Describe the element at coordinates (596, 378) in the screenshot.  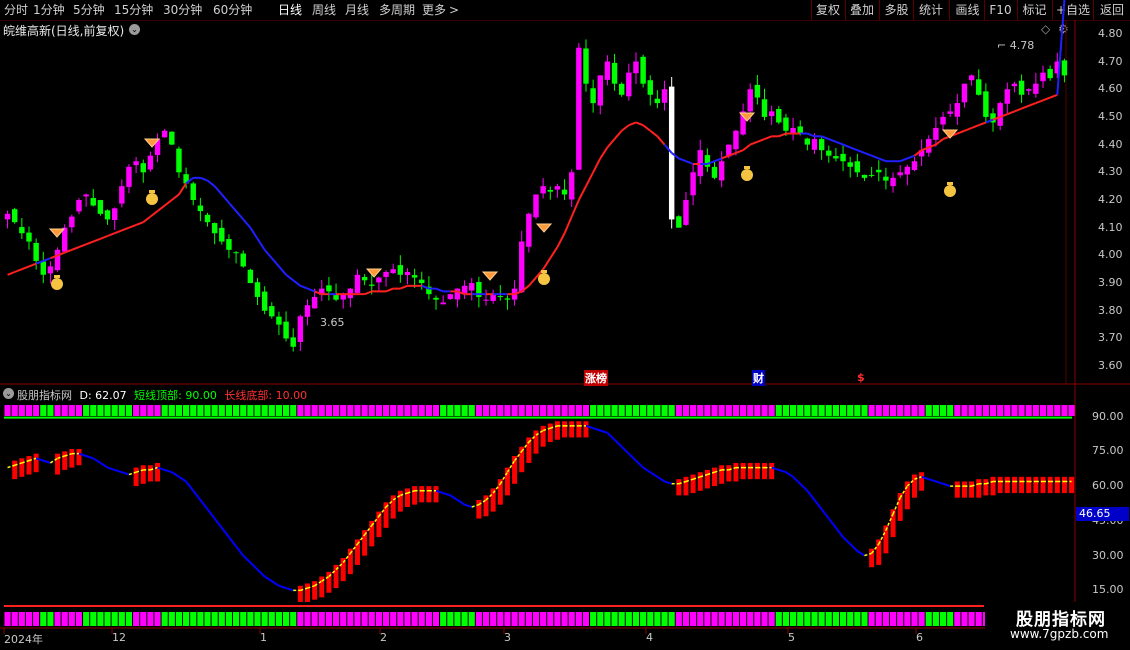
I see `event-marker-rank: 涨榜` at that location.